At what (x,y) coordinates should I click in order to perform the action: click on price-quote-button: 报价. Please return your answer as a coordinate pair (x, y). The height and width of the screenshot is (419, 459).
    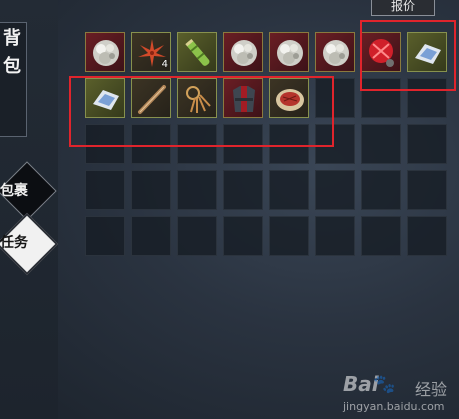
    Looking at the image, I should click on (403, 8).